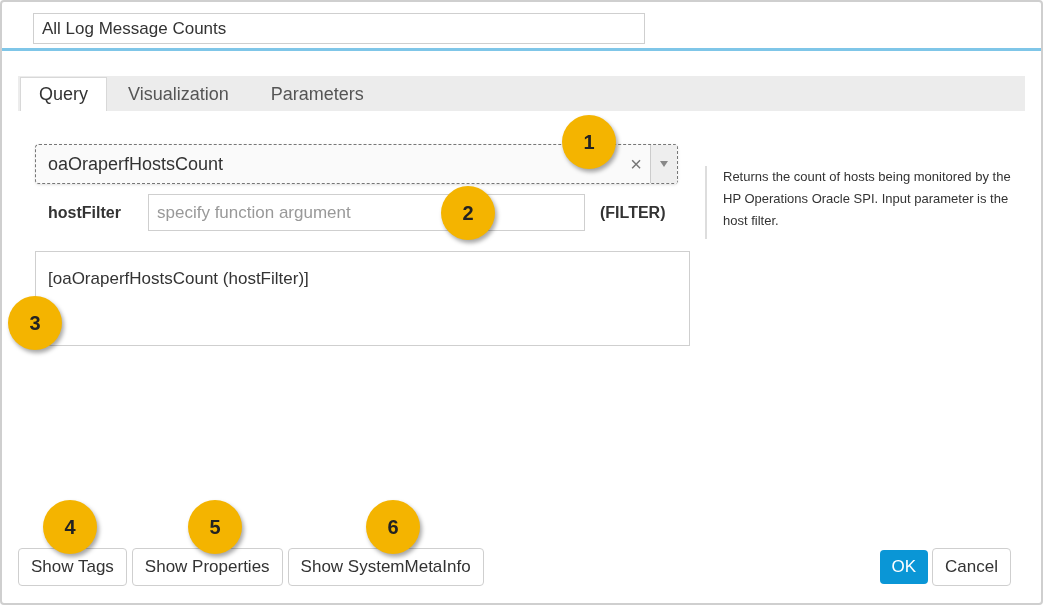 The image size is (1043, 605). What do you see at coordinates (589, 142) in the screenshot?
I see `callout-badge: 1` at bounding box center [589, 142].